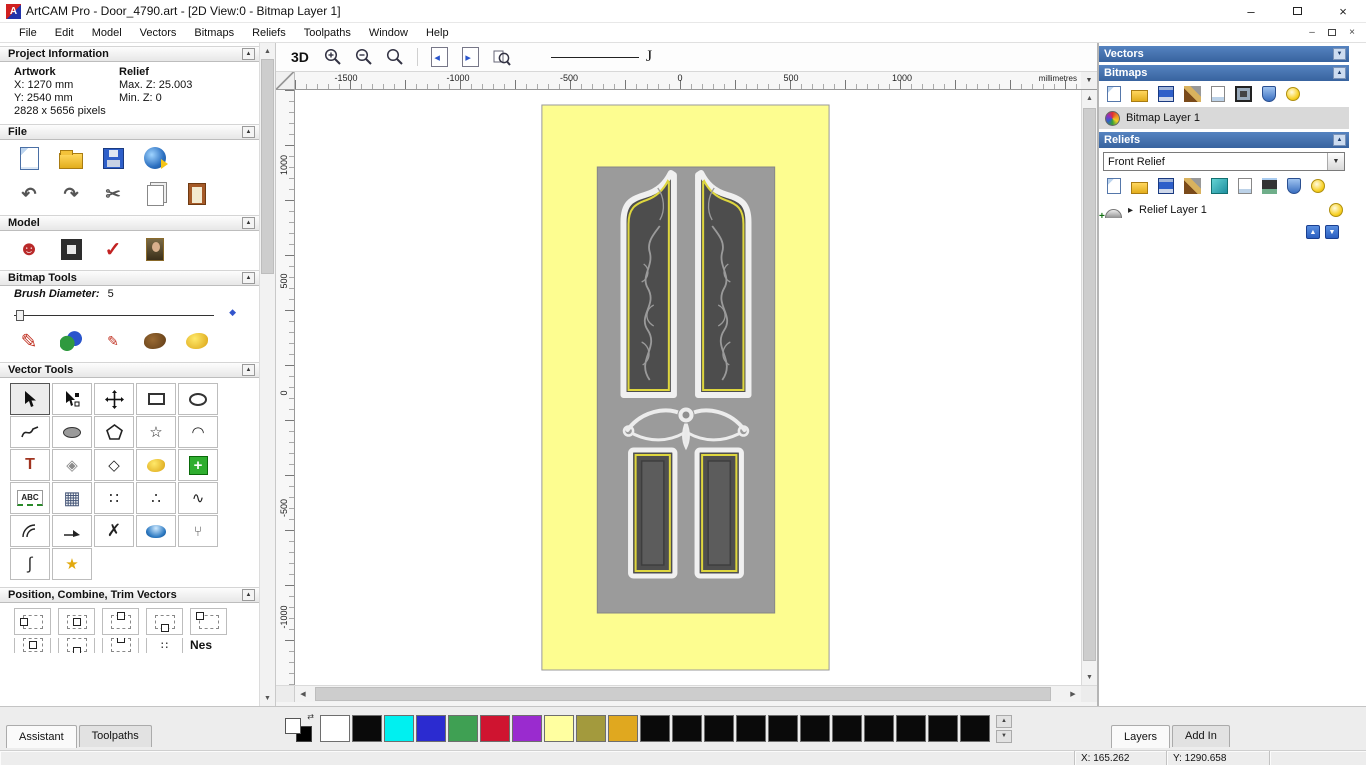 The width and height of the screenshot is (1366, 765). I want to click on merge-layer-icon, so click(1218, 94).